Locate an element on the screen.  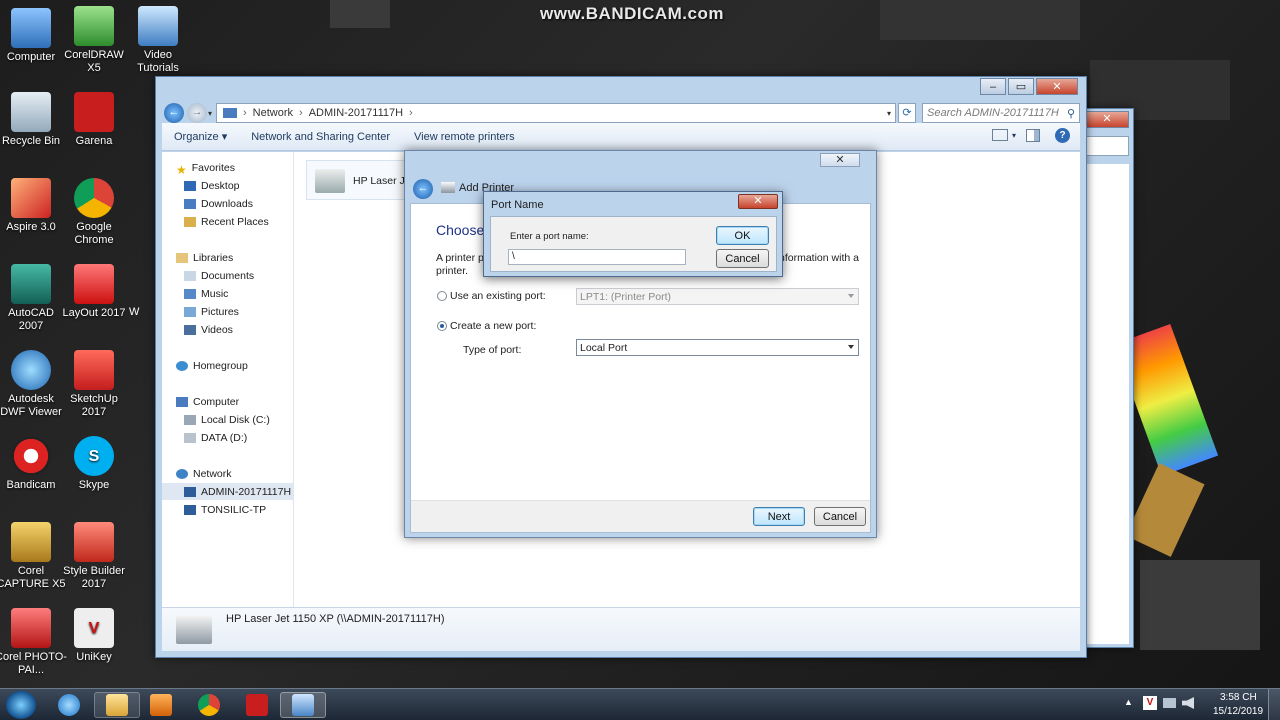
background-window: ✕ is located at coordinates (1107, 378).